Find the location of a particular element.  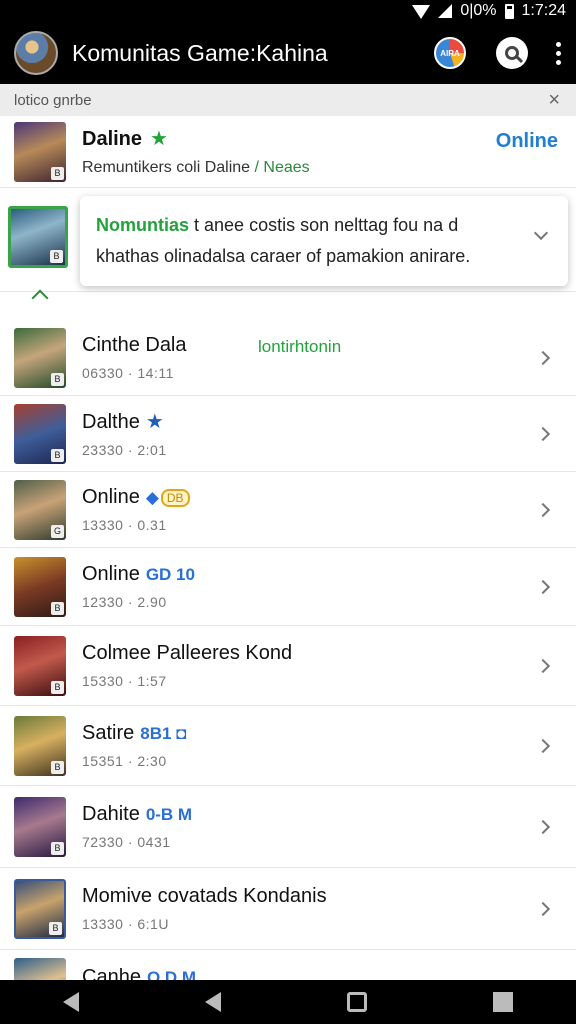

clock: 1:7:24 is located at coordinates (543, 10).